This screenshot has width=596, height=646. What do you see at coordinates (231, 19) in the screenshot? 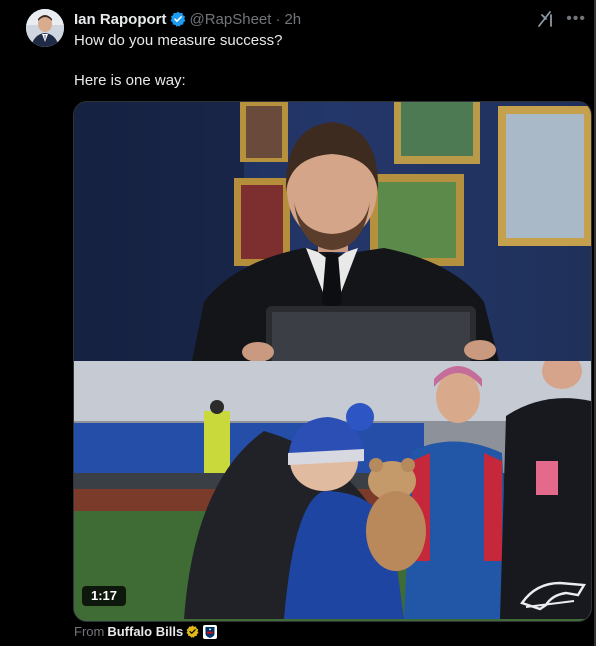
I see `author-handle: @RapSheet` at bounding box center [231, 19].